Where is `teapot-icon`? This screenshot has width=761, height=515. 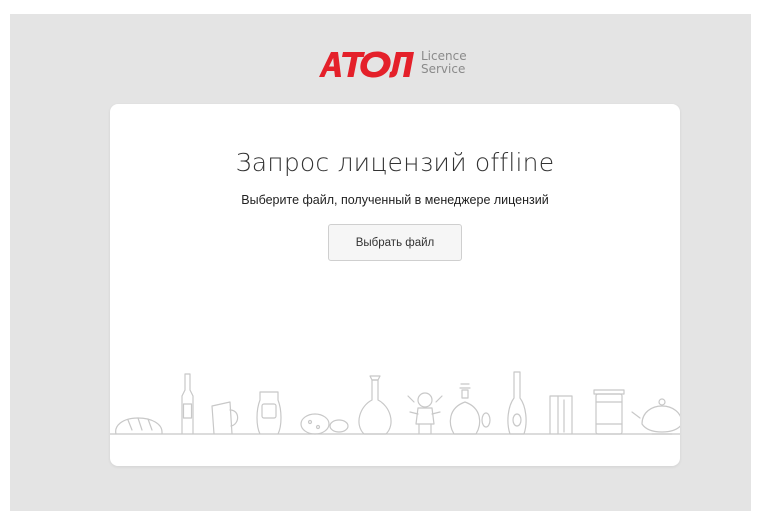 teapot-icon is located at coordinates (655, 416).